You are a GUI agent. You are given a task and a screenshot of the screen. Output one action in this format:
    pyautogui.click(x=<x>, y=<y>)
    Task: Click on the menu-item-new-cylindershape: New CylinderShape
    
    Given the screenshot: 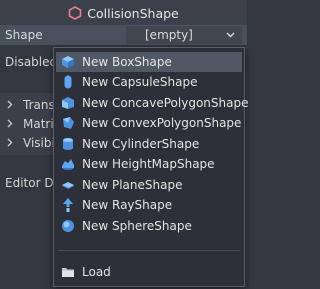 What is the action you would take?
    pyautogui.click(x=149, y=144)
    